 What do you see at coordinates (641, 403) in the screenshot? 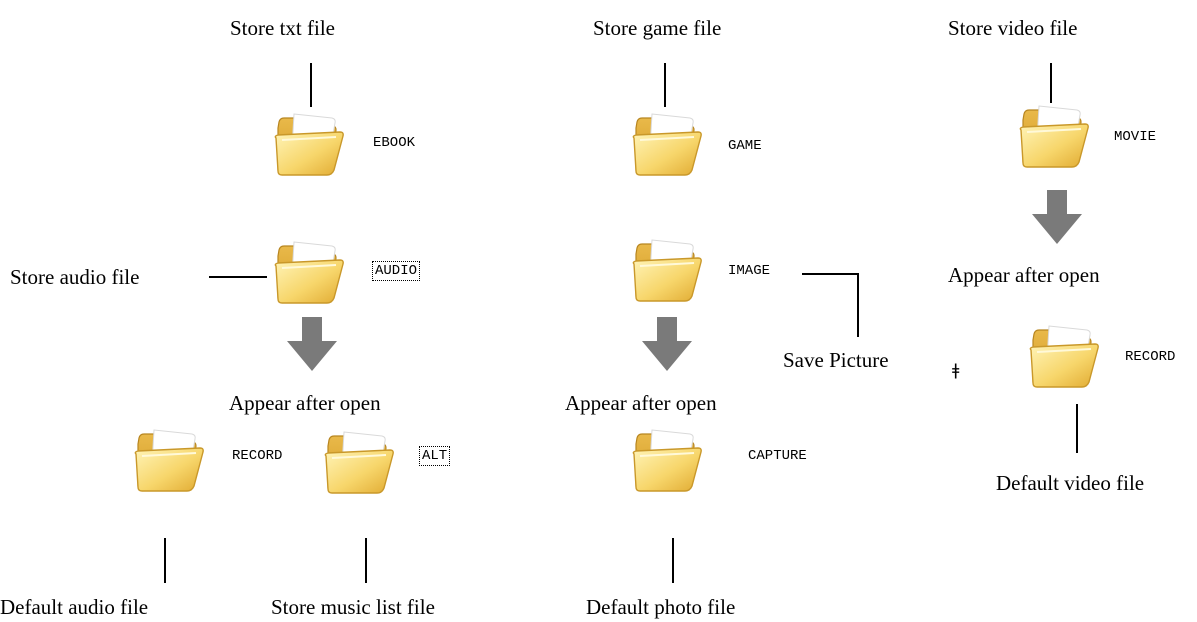
I see `caption-appear-after-open-2: Appear after open` at bounding box center [641, 403].